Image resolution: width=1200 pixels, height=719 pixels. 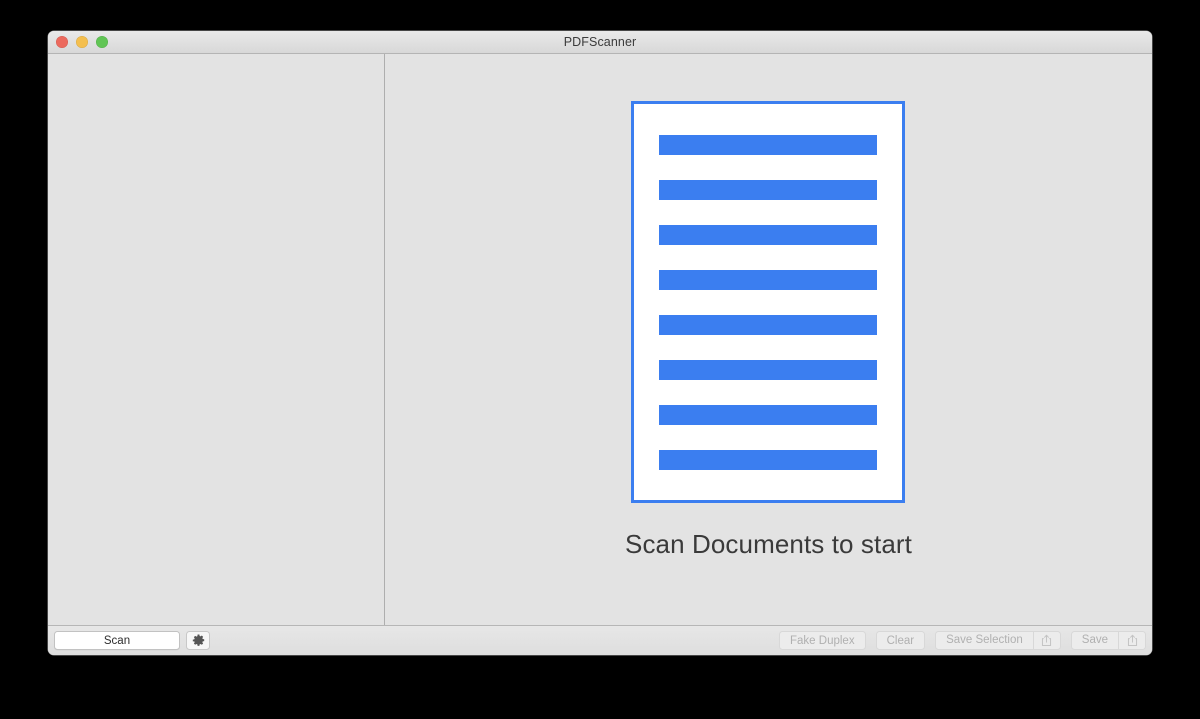 I want to click on window-titlebar: PDFScanner, so click(x=600, y=42).